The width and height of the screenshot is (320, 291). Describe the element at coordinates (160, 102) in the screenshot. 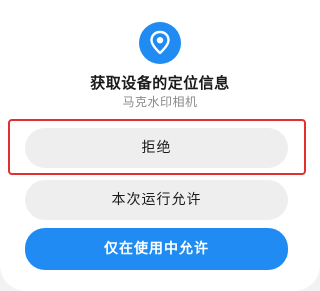

I see `app-name: 马克水印相机` at that location.